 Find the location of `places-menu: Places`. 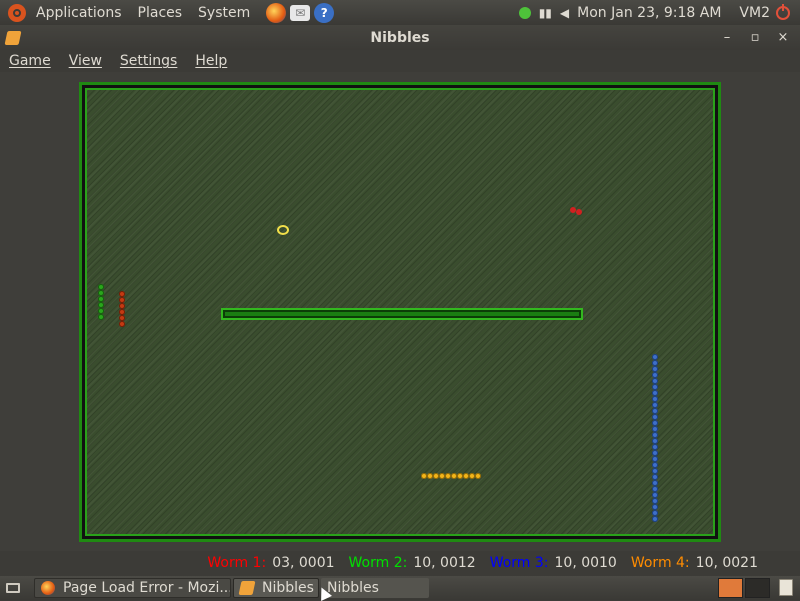

places-menu: Places is located at coordinates (160, 13).